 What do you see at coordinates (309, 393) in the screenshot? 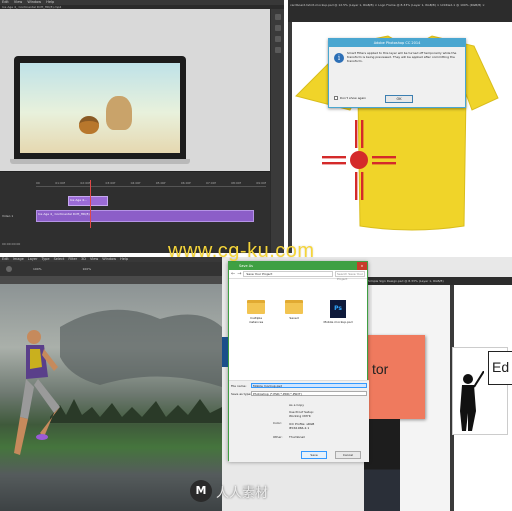
I see `save-type-select: Photoshop (*.PSD;*.PDD;*.PSDT)` at bounding box center [309, 393].